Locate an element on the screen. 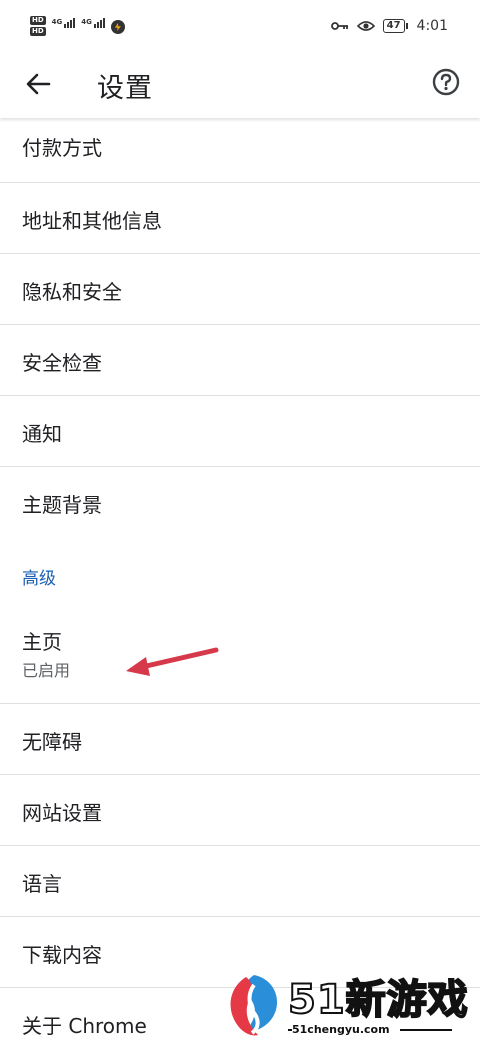 This screenshot has width=480, height=1061. app-toolbar: 设置 is located at coordinates (240, 87).